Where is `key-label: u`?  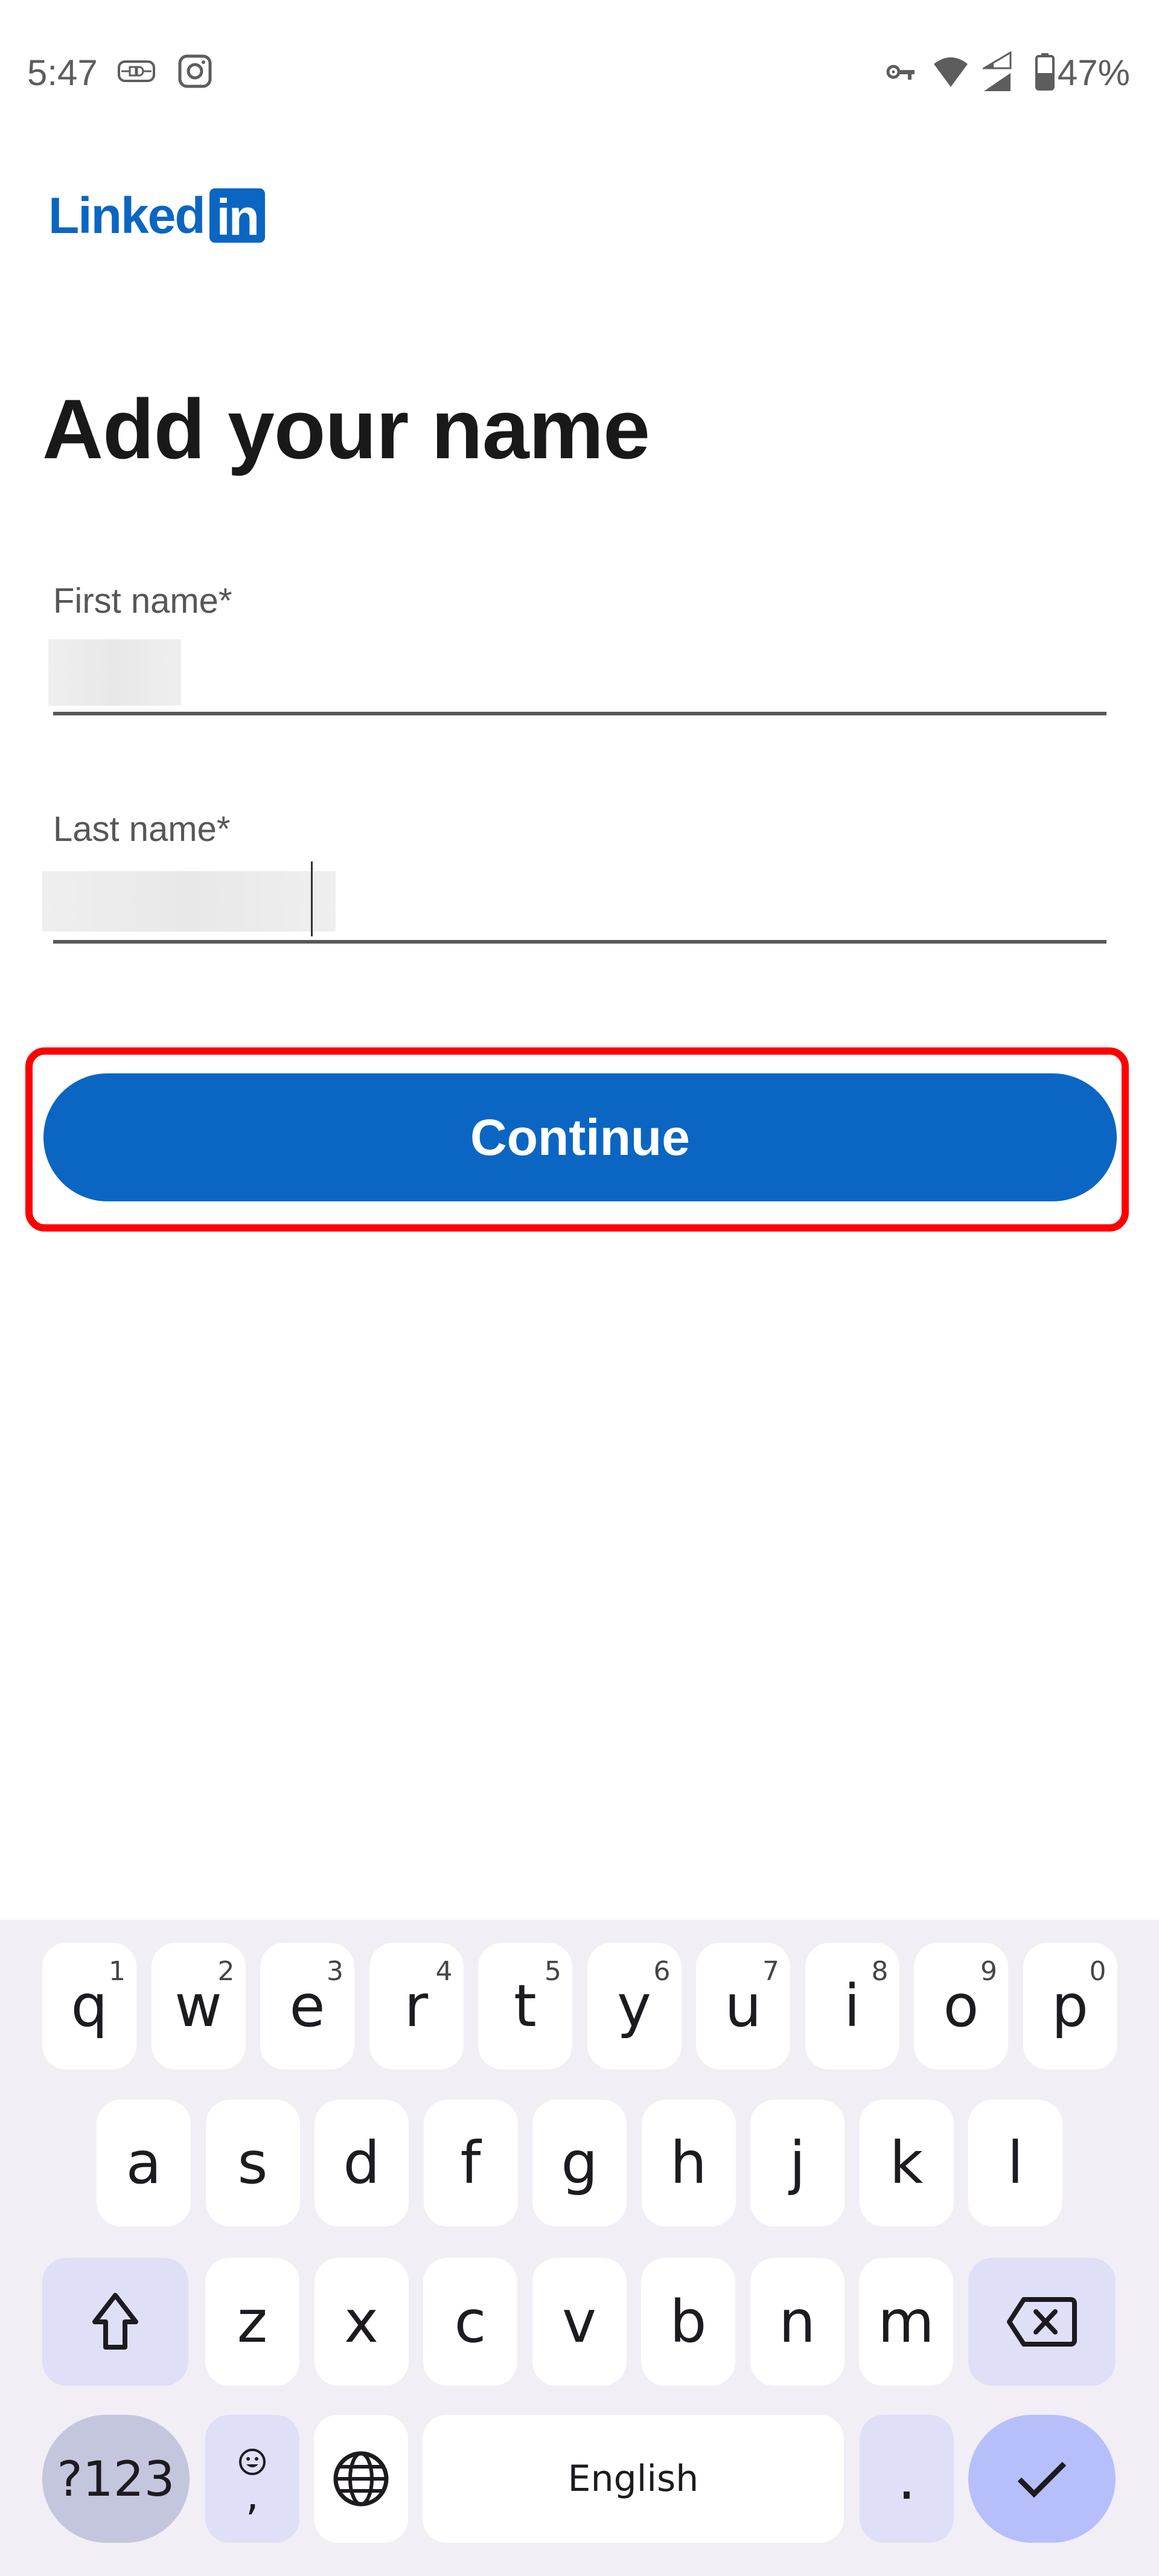
key-label: u is located at coordinates (743, 2006).